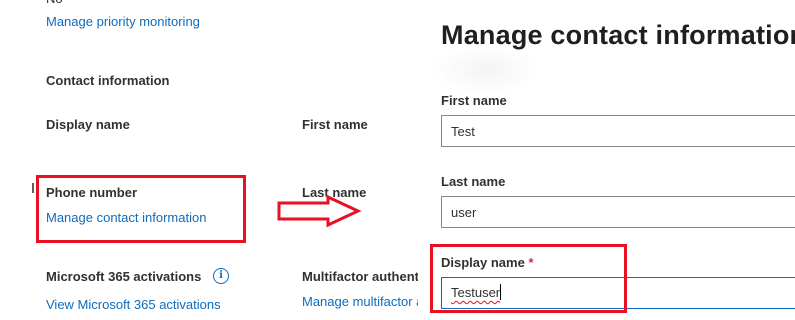 This screenshot has height=320, width=795. Describe the element at coordinates (618, 131) in the screenshot. I see `first-name-input` at that location.